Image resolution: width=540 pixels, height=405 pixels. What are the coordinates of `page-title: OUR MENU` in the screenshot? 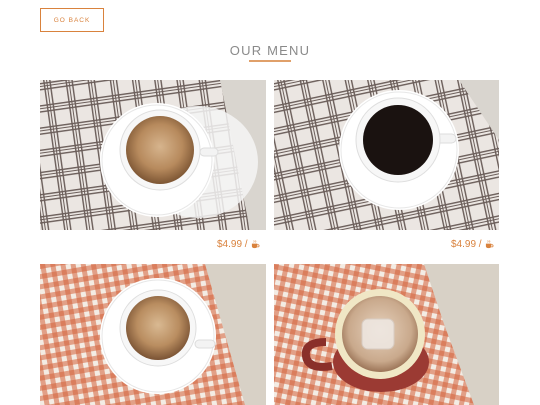 It's located at (270, 50).